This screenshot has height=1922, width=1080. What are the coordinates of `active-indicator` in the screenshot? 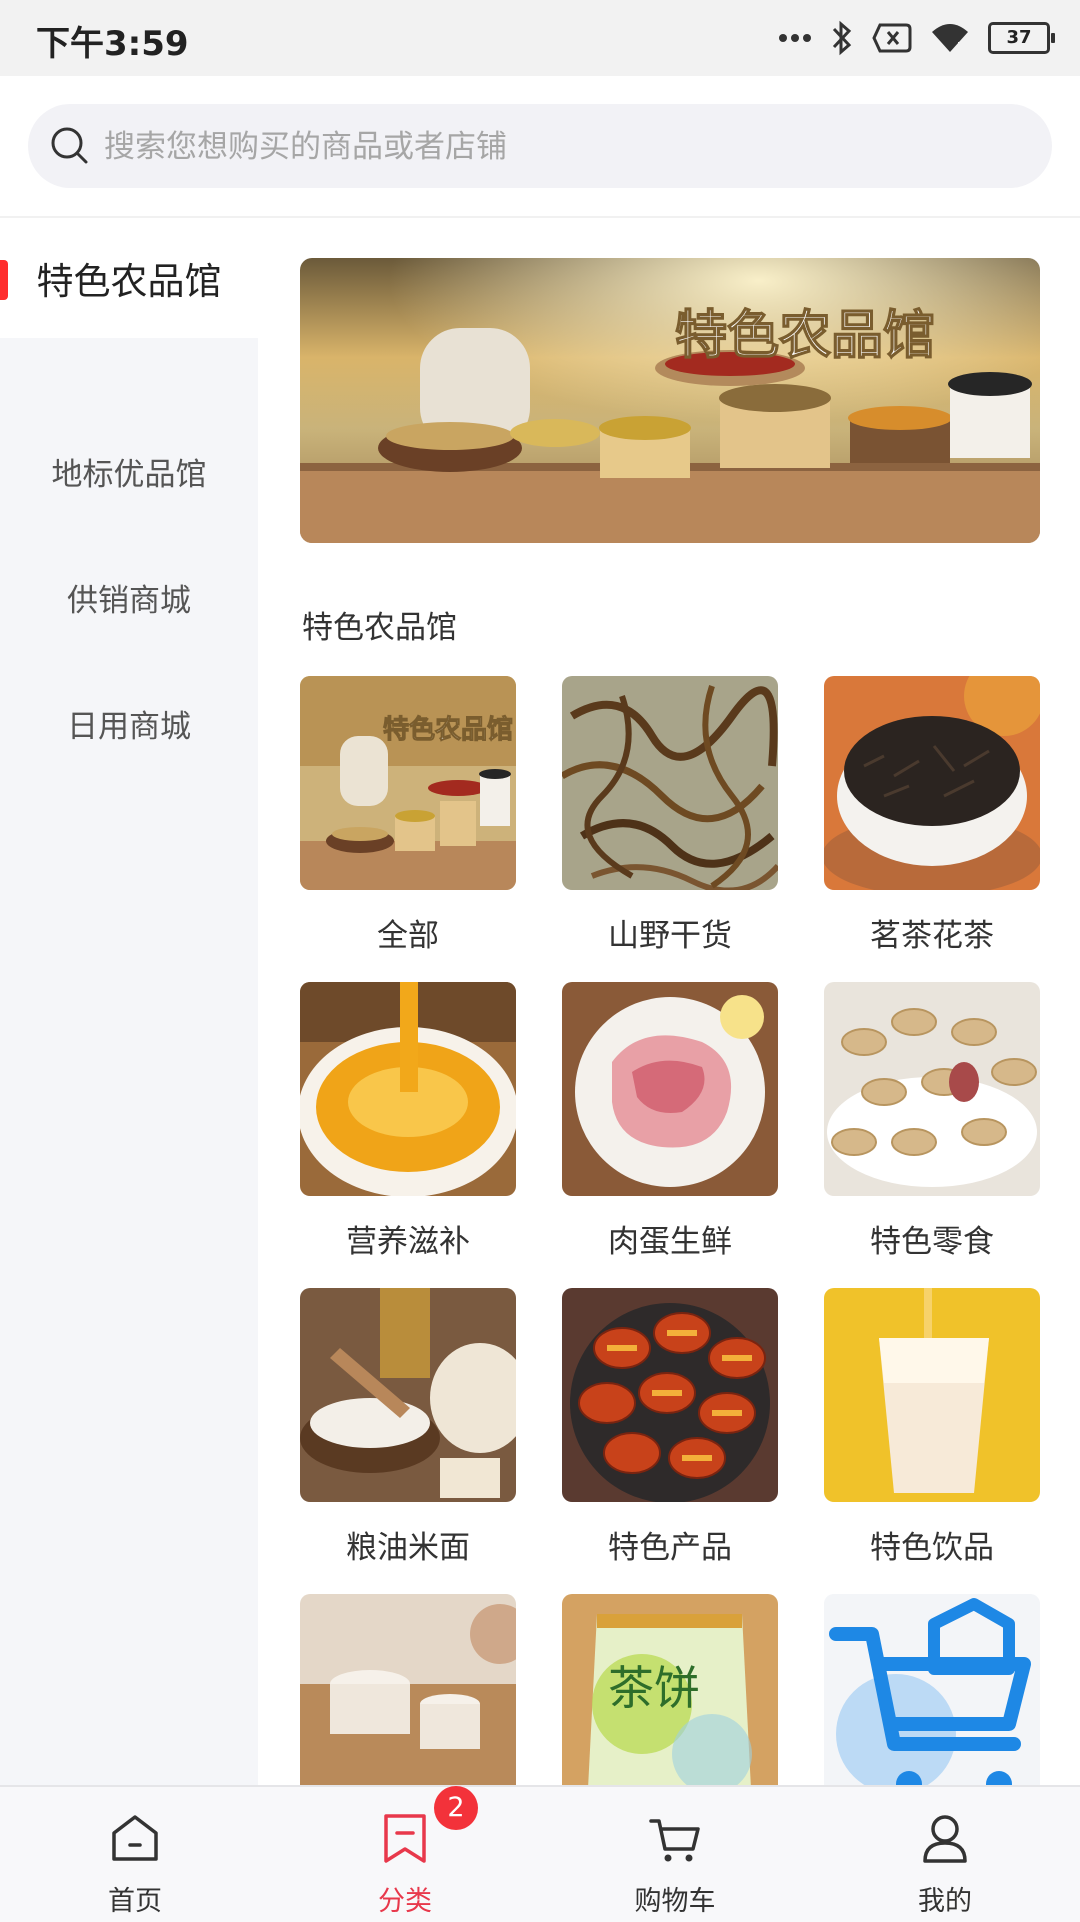 It's located at (4, 280).